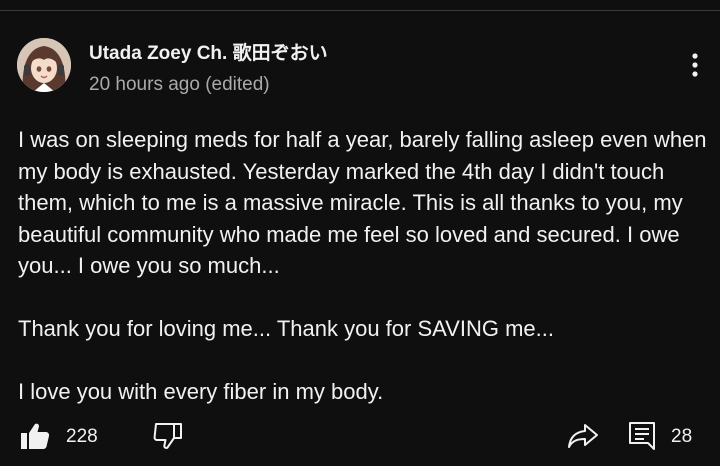 Image resolution: width=720 pixels, height=466 pixels. I want to click on dislike-button, so click(168, 436).